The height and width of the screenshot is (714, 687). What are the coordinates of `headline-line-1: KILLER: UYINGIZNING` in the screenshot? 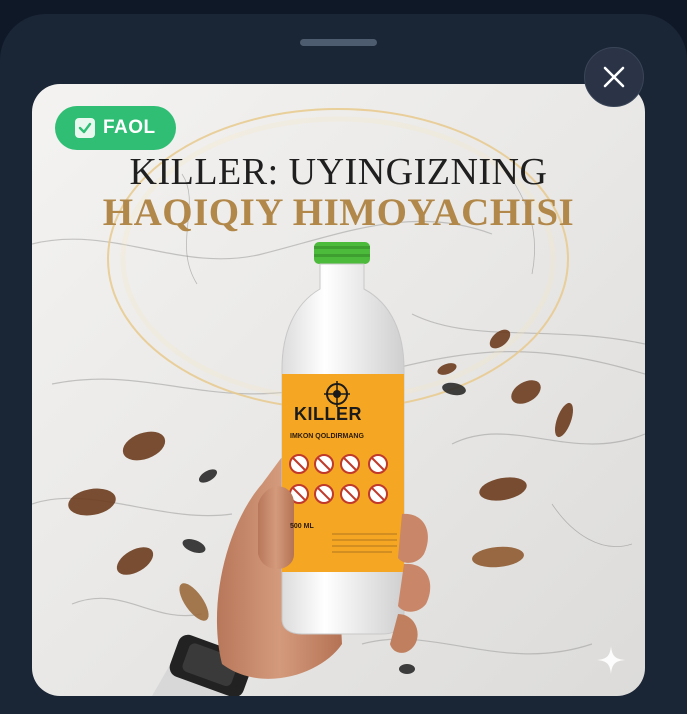 It's located at (338, 172).